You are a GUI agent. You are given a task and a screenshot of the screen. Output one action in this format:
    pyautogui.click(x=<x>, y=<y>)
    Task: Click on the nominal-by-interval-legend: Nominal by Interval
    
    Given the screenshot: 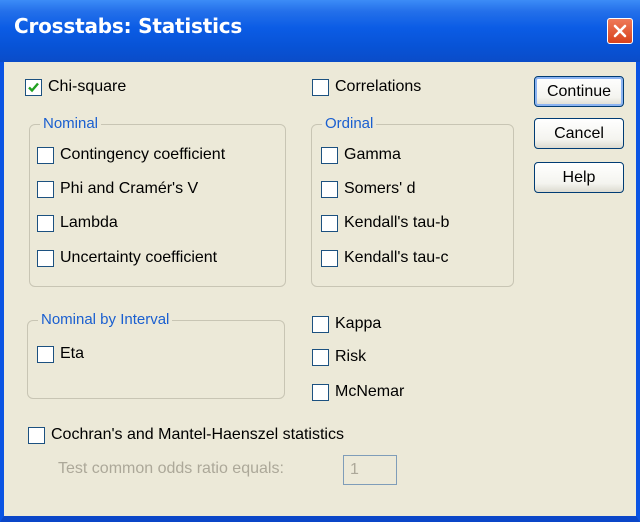 What is the action you would take?
    pyautogui.click(x=105, y=319)
    